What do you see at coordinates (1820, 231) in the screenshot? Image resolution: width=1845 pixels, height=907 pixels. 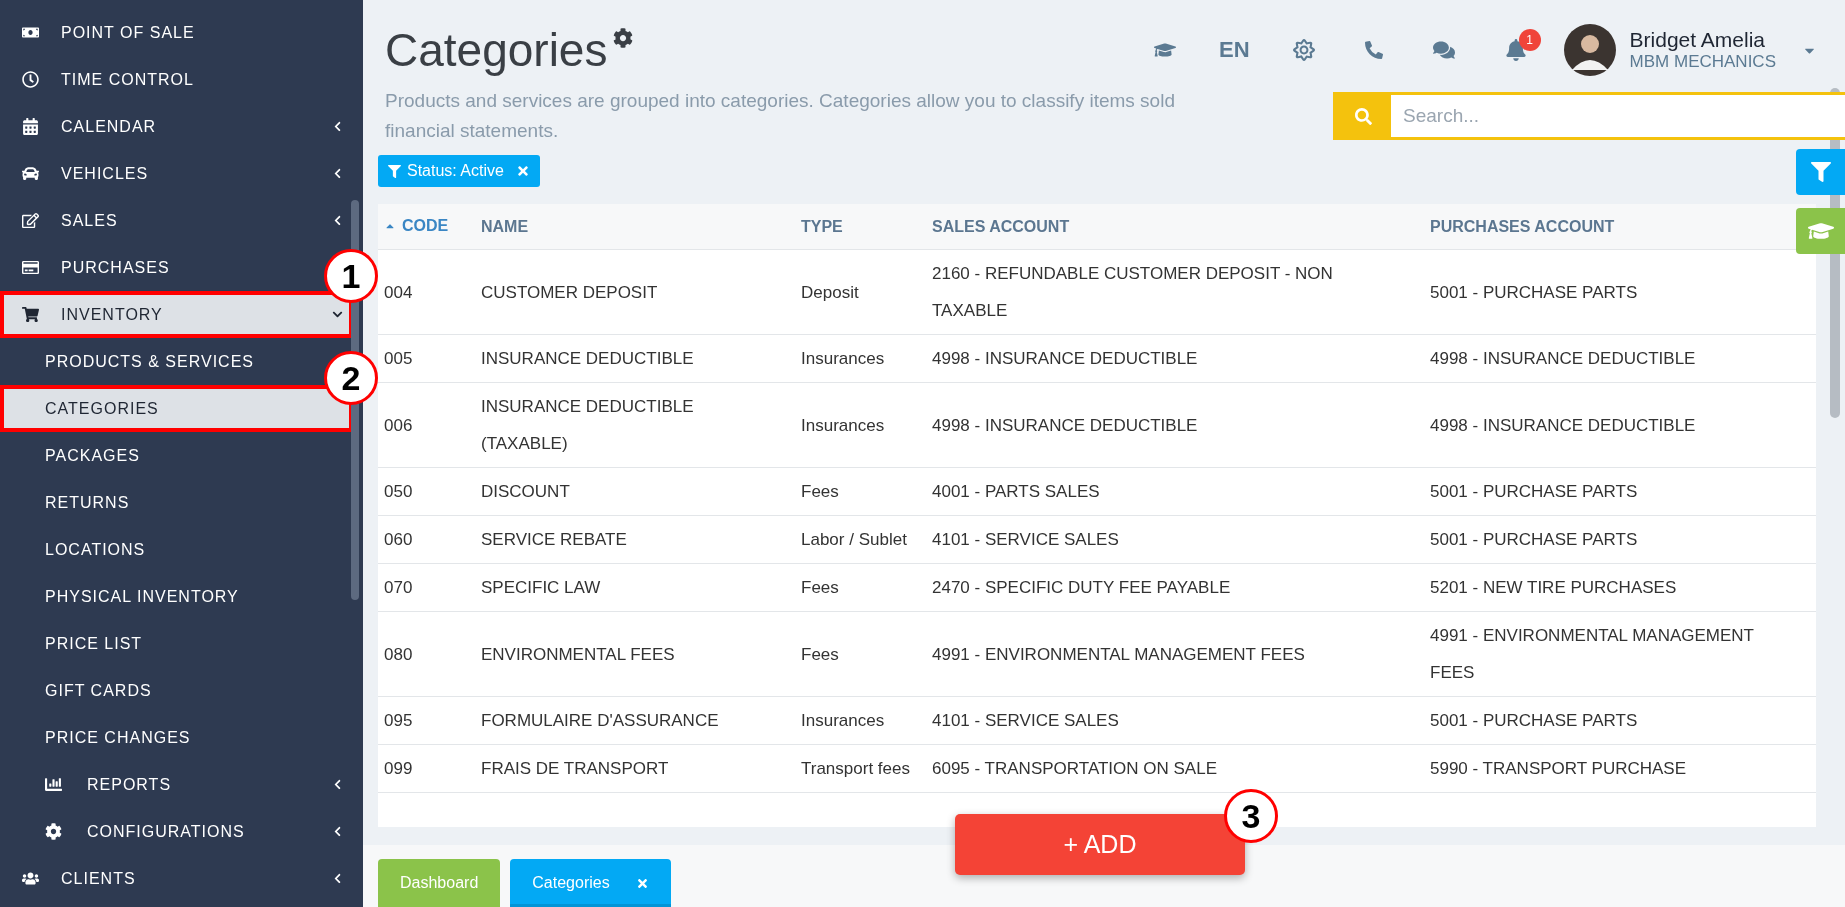 I see `graduation-cap-button` at bounding box center [1820, 231].